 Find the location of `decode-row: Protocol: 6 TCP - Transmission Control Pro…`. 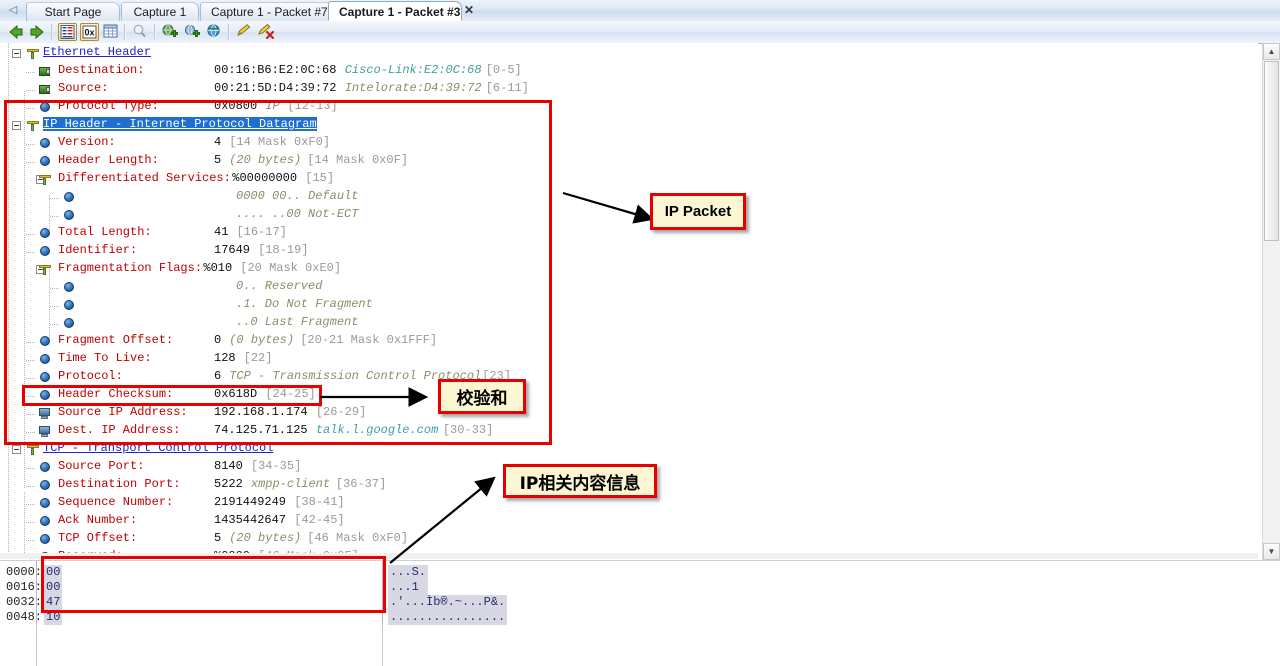

decode-row: Protocol: 6 TCP - Transmission Control Pro… is located at coordinates (629, 378).